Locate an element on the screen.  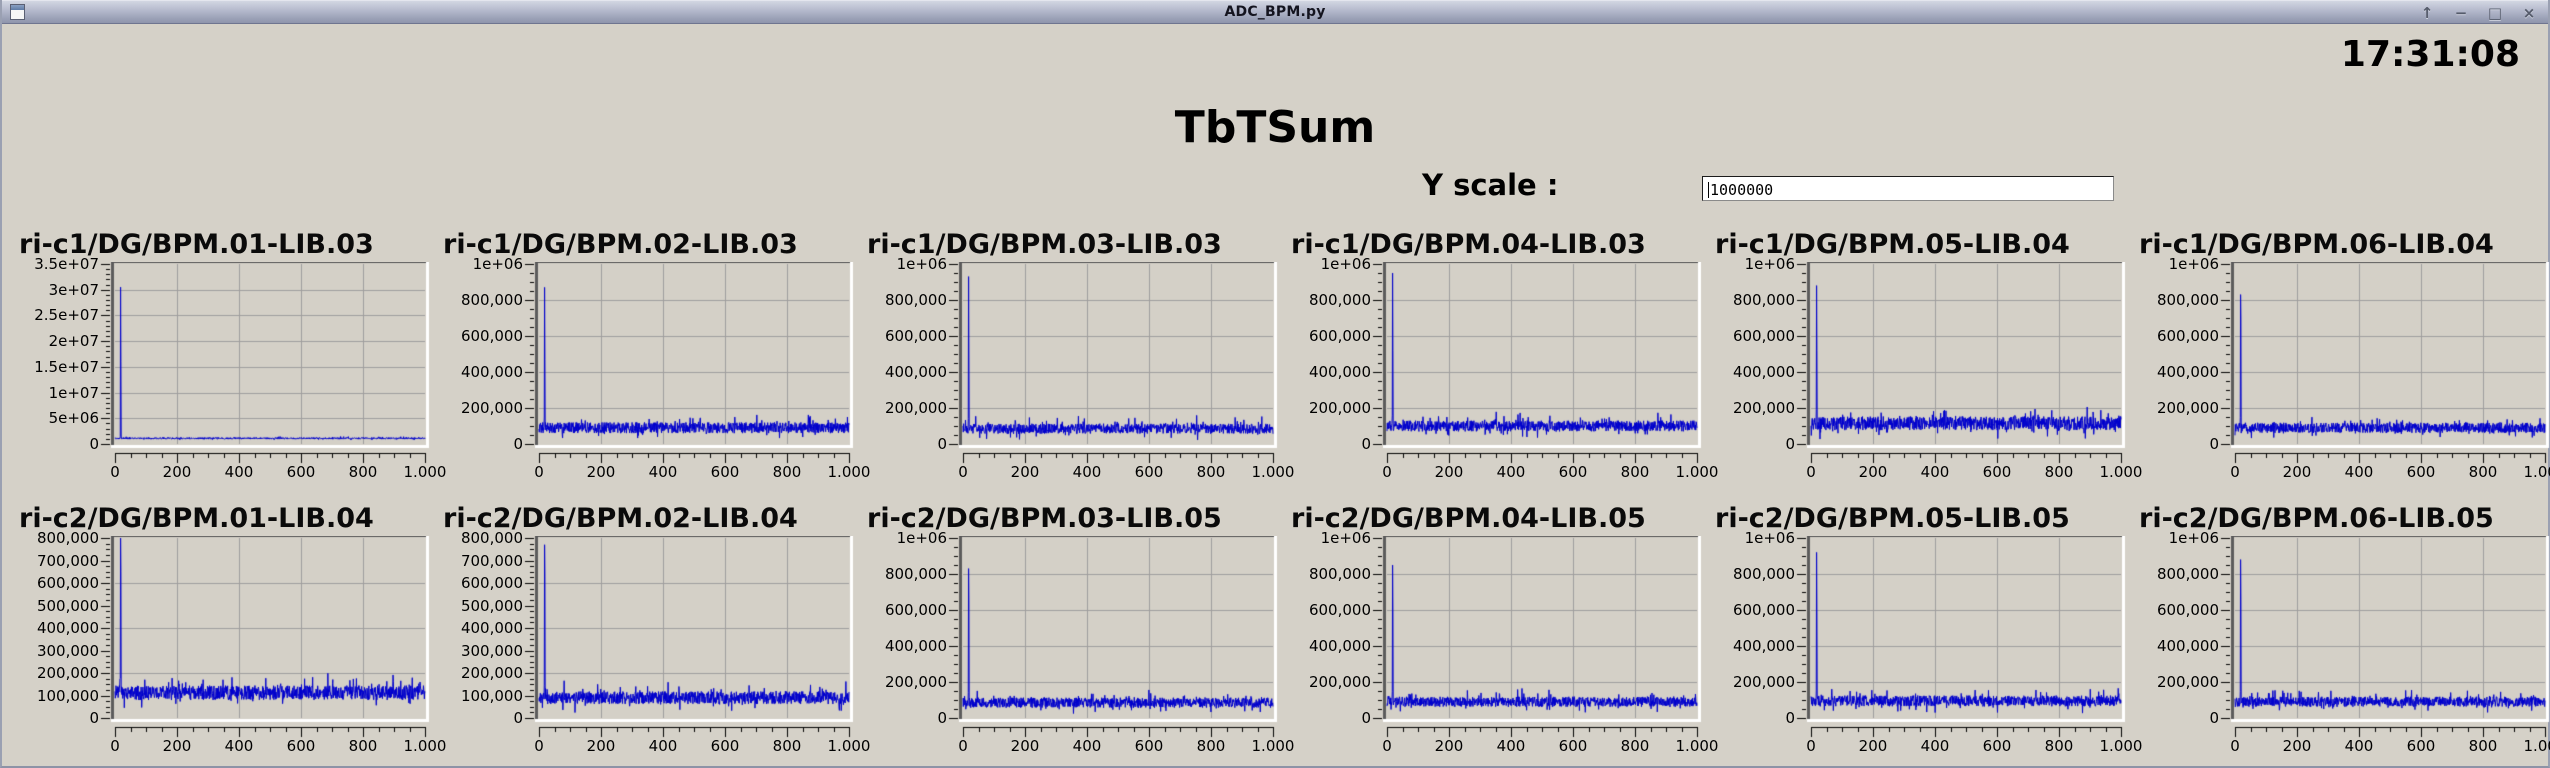
y-tick-label: 3.5e+07 is located at coordinates (66, 264).